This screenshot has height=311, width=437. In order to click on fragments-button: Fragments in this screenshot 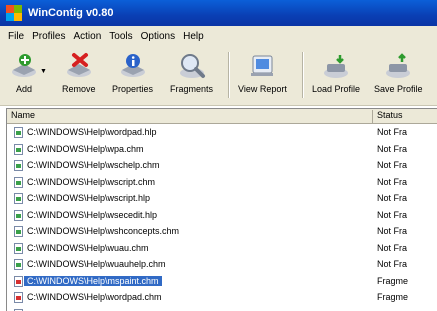, I will do `click(191, 73)`.